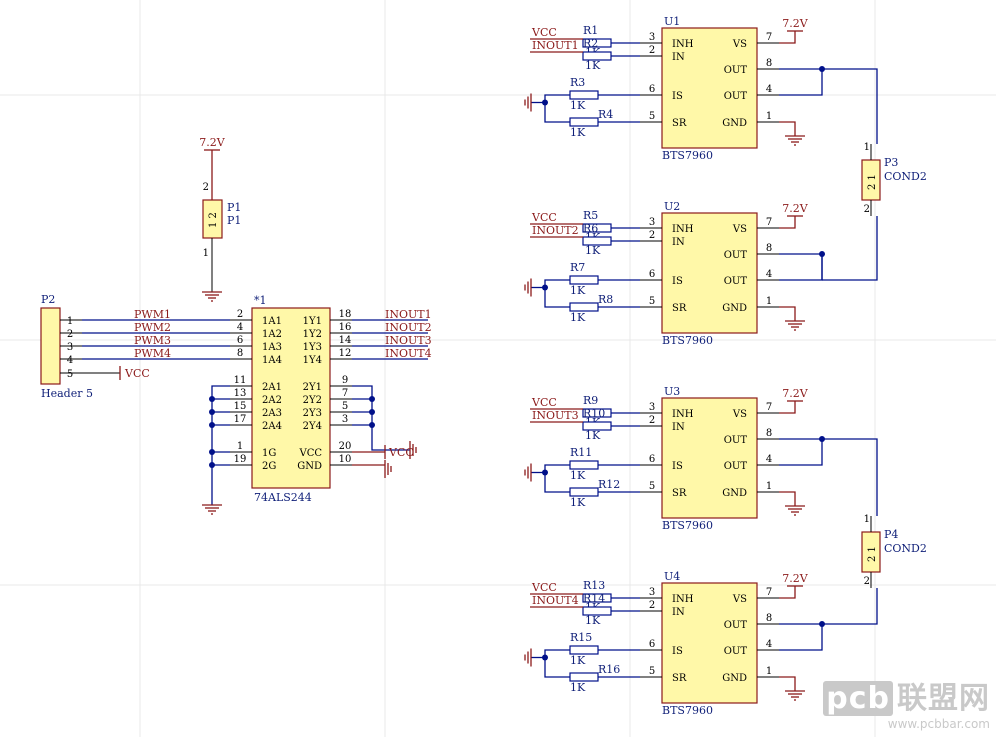 This screenshot has width=996, height=737. What do you see at coordinates (652, 605) in the screenshot?
I see `pin-number: 2` at bounding box center [652, 605].